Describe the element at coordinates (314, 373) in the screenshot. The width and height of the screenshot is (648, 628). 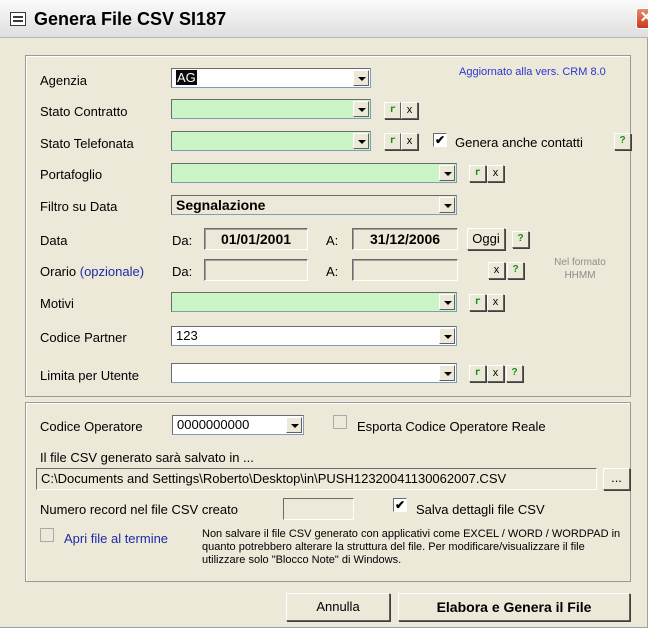
I see `limita-utente-combo` at that location.